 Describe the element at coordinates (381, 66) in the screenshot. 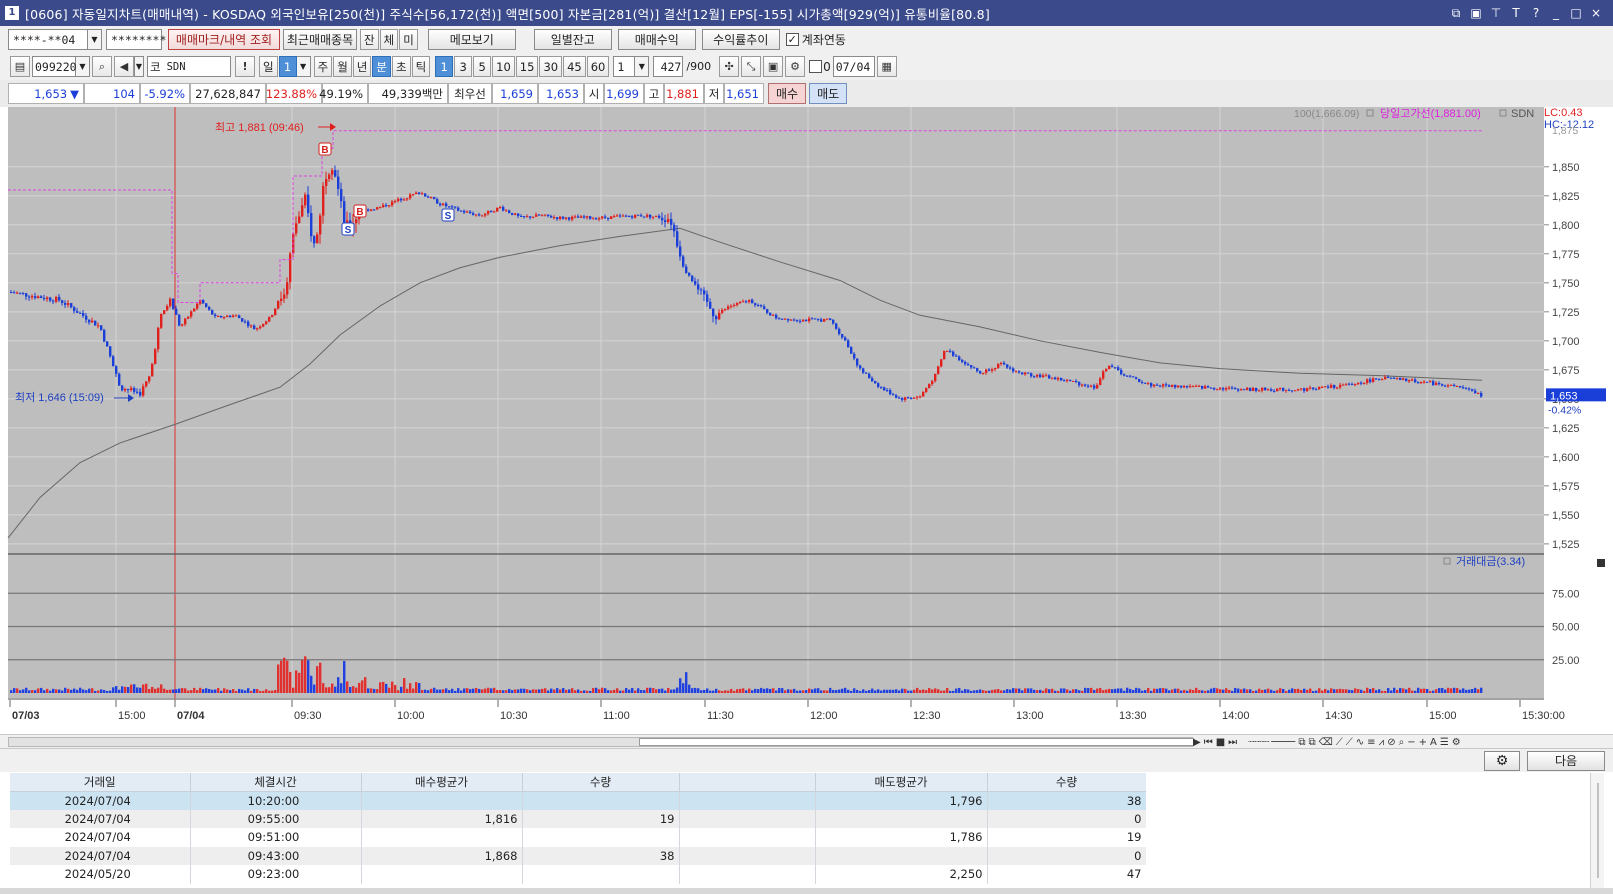

I see `period-minute-button: 분` at that location.